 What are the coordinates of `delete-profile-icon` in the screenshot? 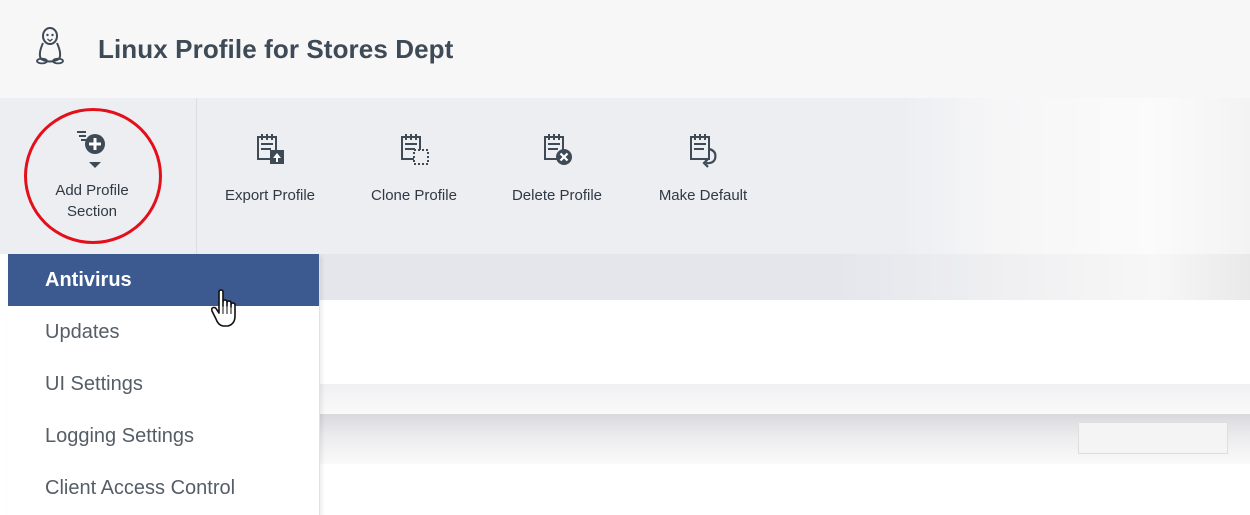 It's located at (558, 149).